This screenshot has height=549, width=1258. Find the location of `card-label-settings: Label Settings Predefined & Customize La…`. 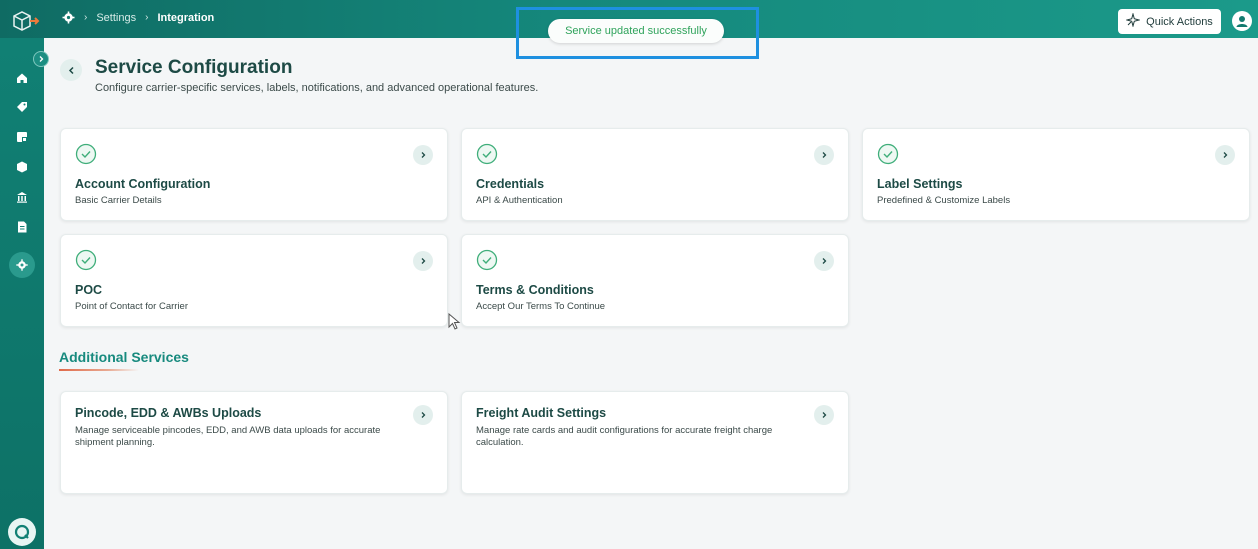

card-label-settings: Label Settings Predefined & Customize La… is located at coordinates (1056, 174).